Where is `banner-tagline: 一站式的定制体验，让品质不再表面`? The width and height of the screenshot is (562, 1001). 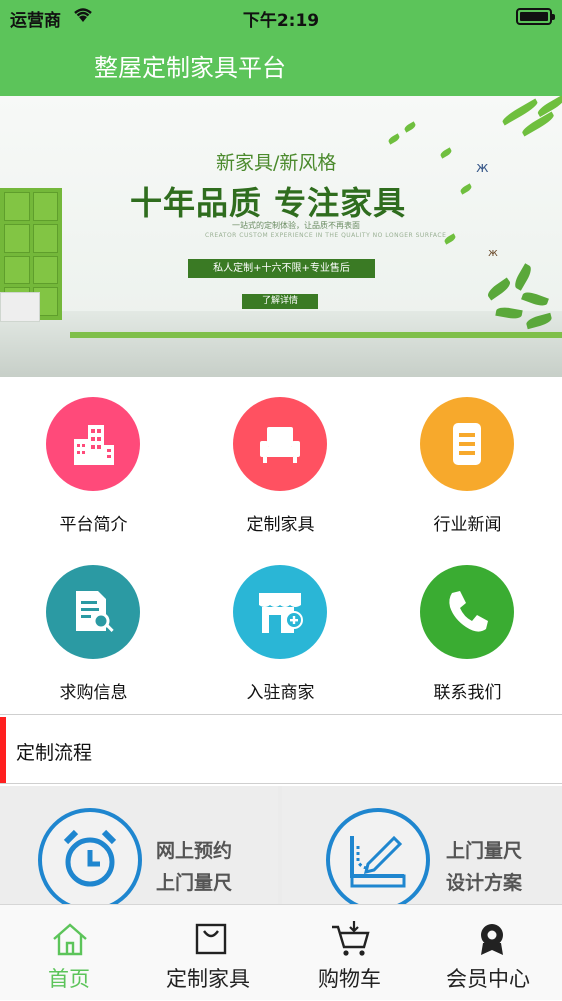
banner-tagline: 一站式的定制体验，让品质不再表面 is located at coordinates (296, 225).